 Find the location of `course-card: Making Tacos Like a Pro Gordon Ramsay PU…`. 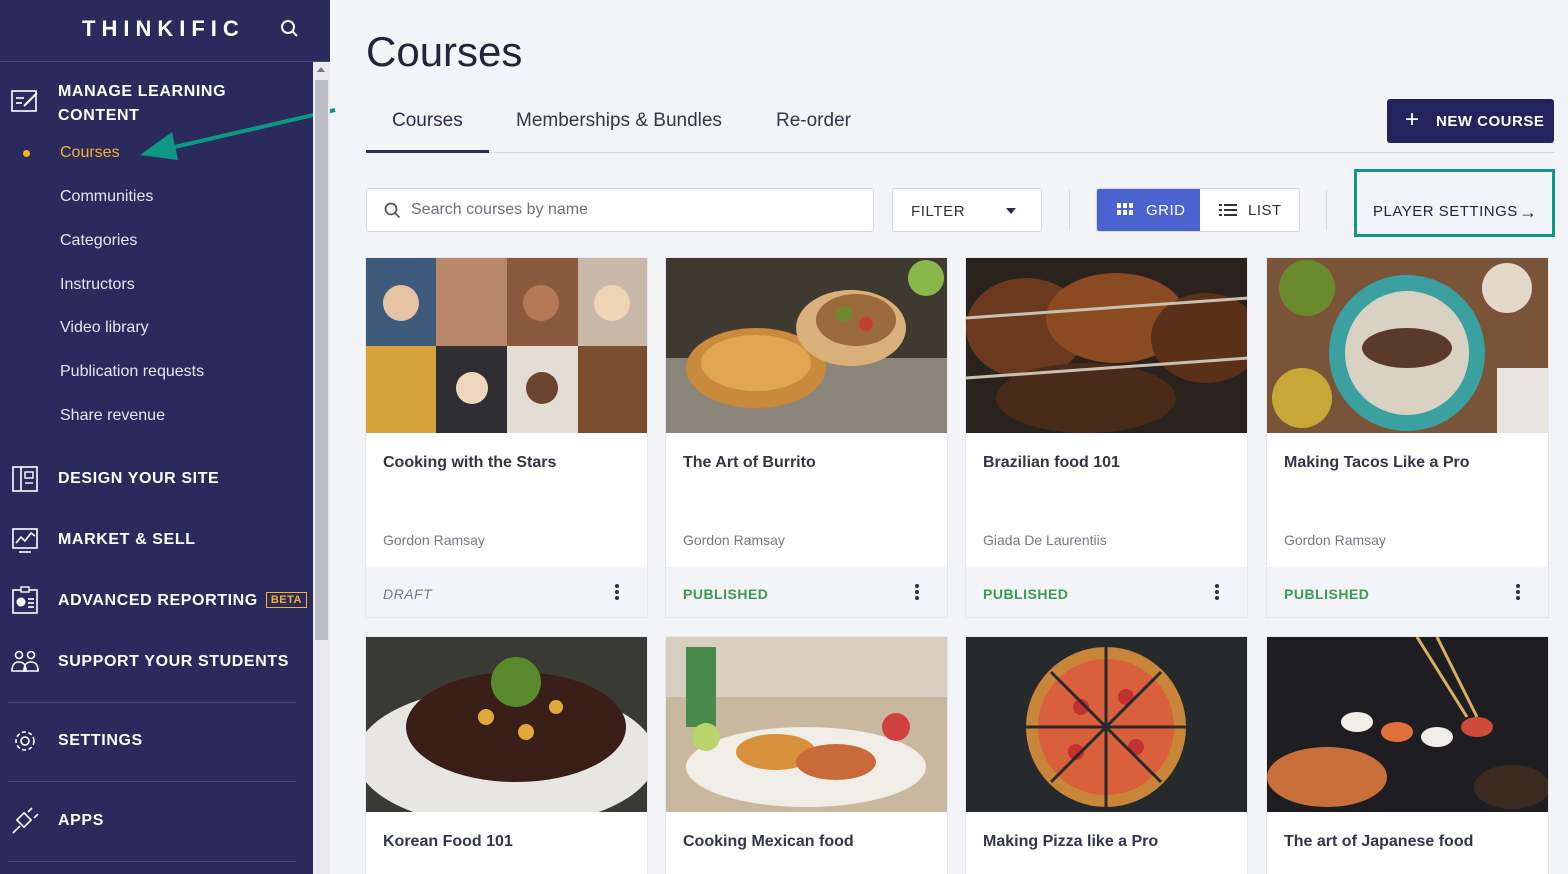

course-card: Making Tacos Like a Pro Gordon Ramsay PU… is located at coordinates (1407, 437).